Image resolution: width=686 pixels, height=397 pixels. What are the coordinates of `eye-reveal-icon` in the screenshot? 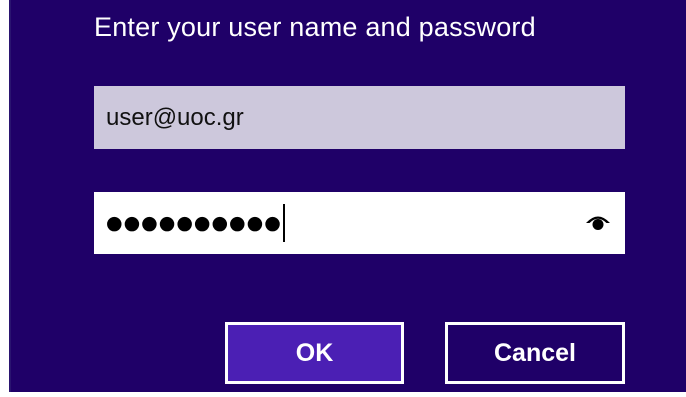 It's located at (598, 222).